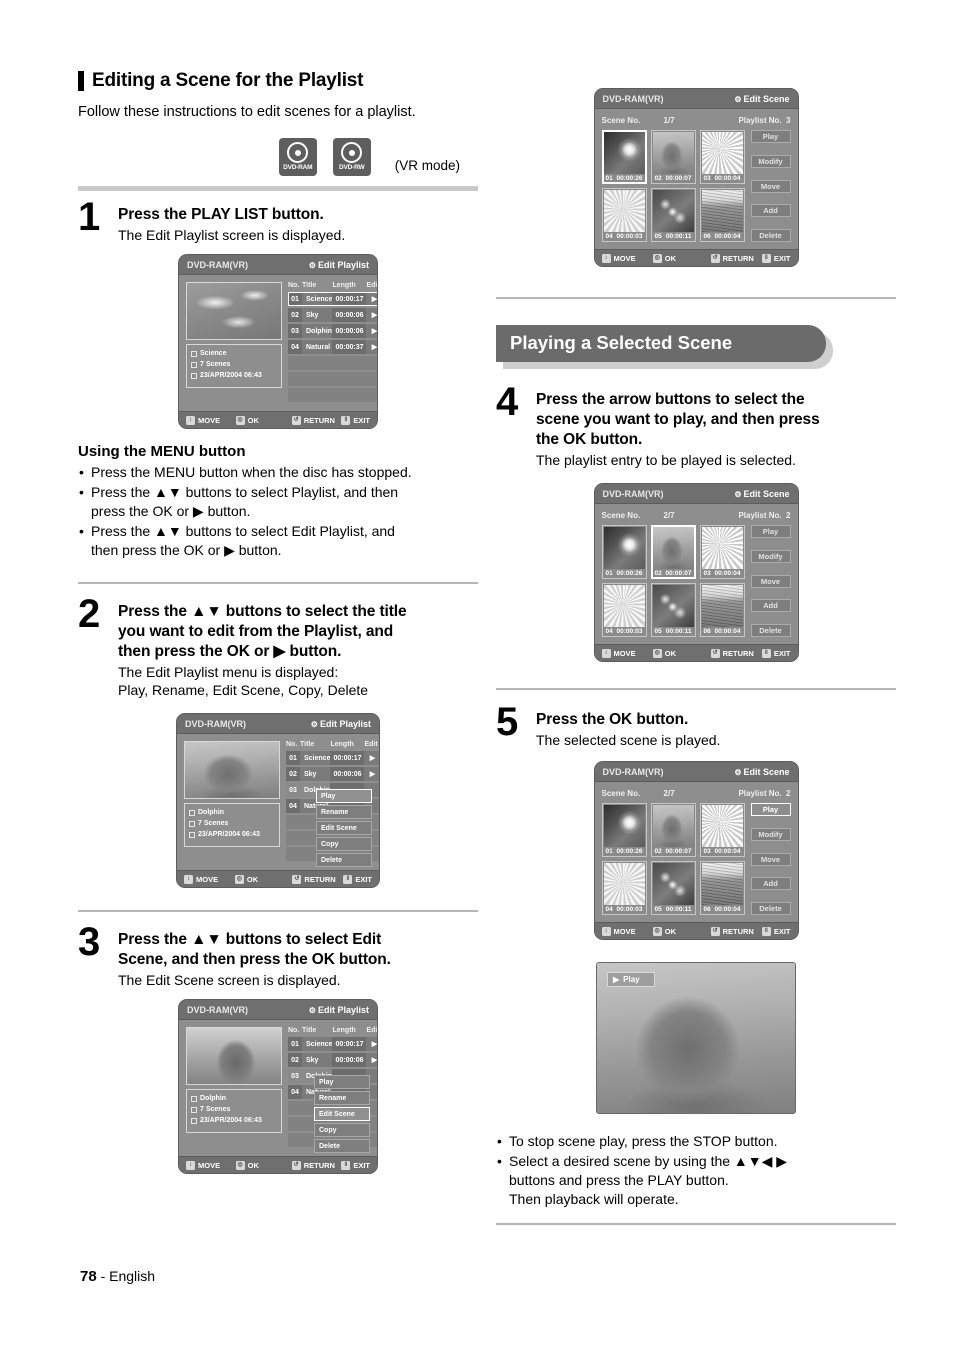  I want to click on play-status-badge: ▶ Play, so click(631, 979).